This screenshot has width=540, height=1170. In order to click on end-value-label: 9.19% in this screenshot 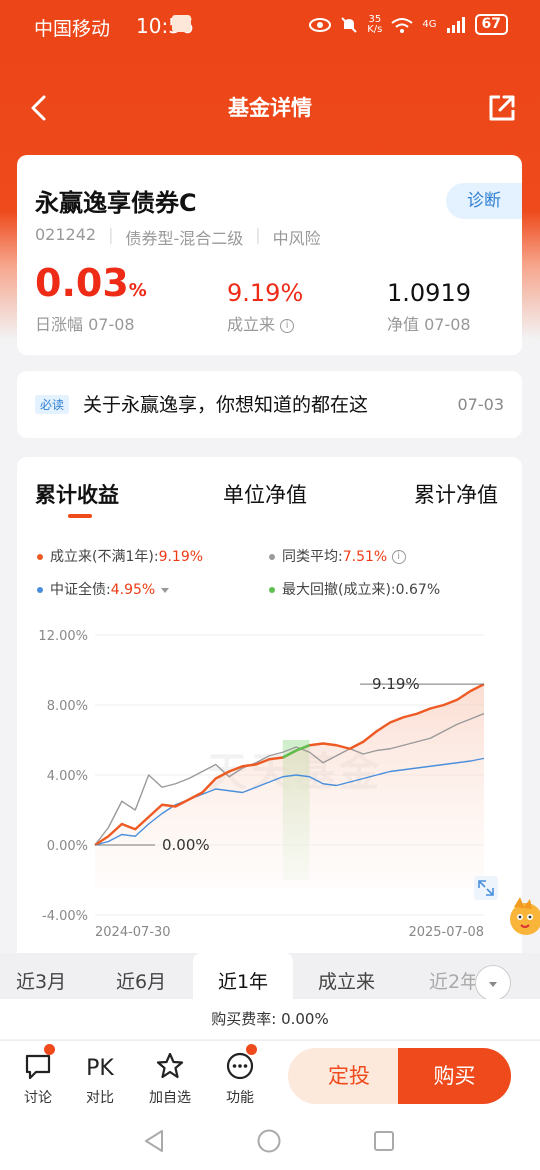, I will do `click(396, 684)`.